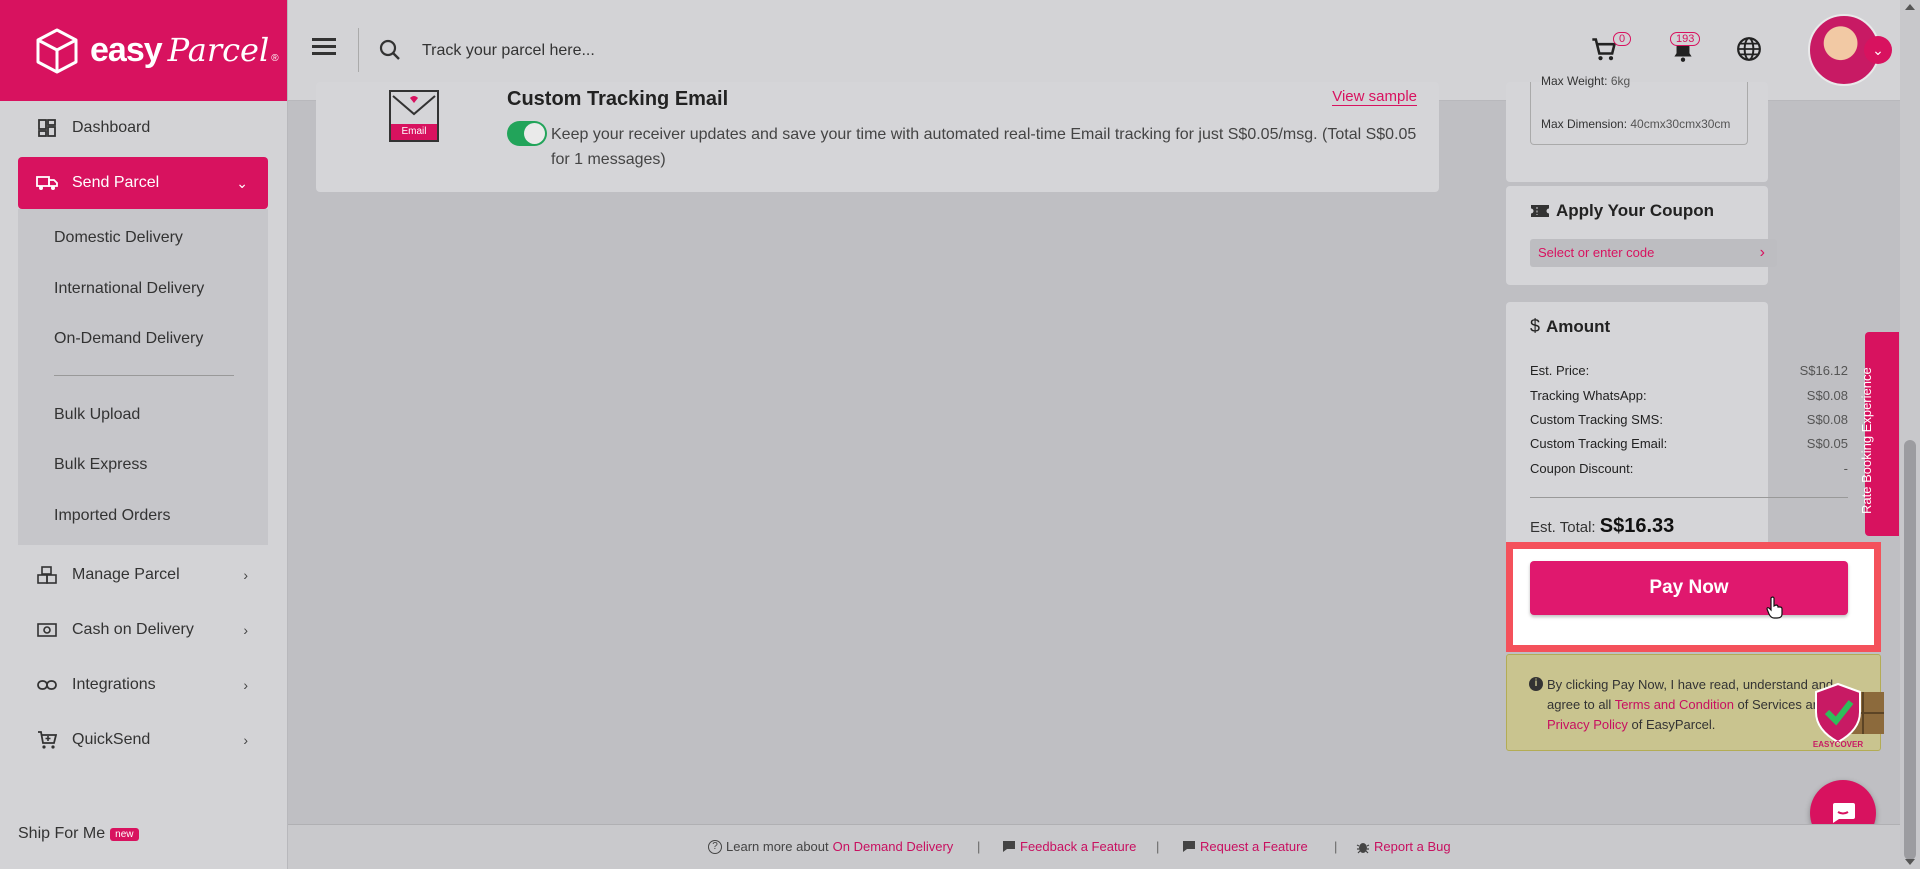  What do you see at coordinates (1689, 370) in the screenshot?
I see `amount-row-est-price: Est. Price: S$16.12` at bounding box center [1689, 370].